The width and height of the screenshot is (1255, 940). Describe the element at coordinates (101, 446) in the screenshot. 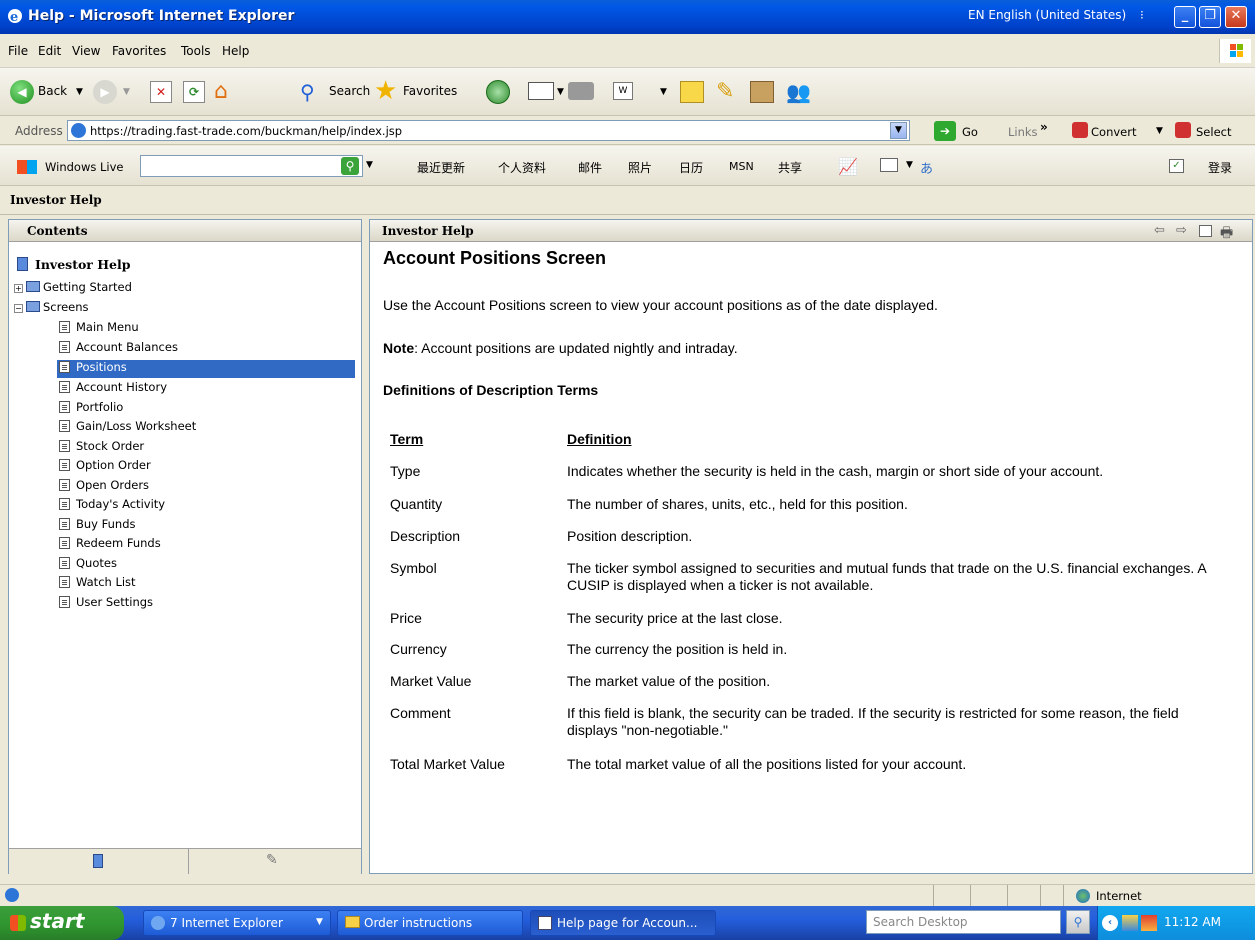

I see `tree-page-stock-order: Stock Order` at that location.